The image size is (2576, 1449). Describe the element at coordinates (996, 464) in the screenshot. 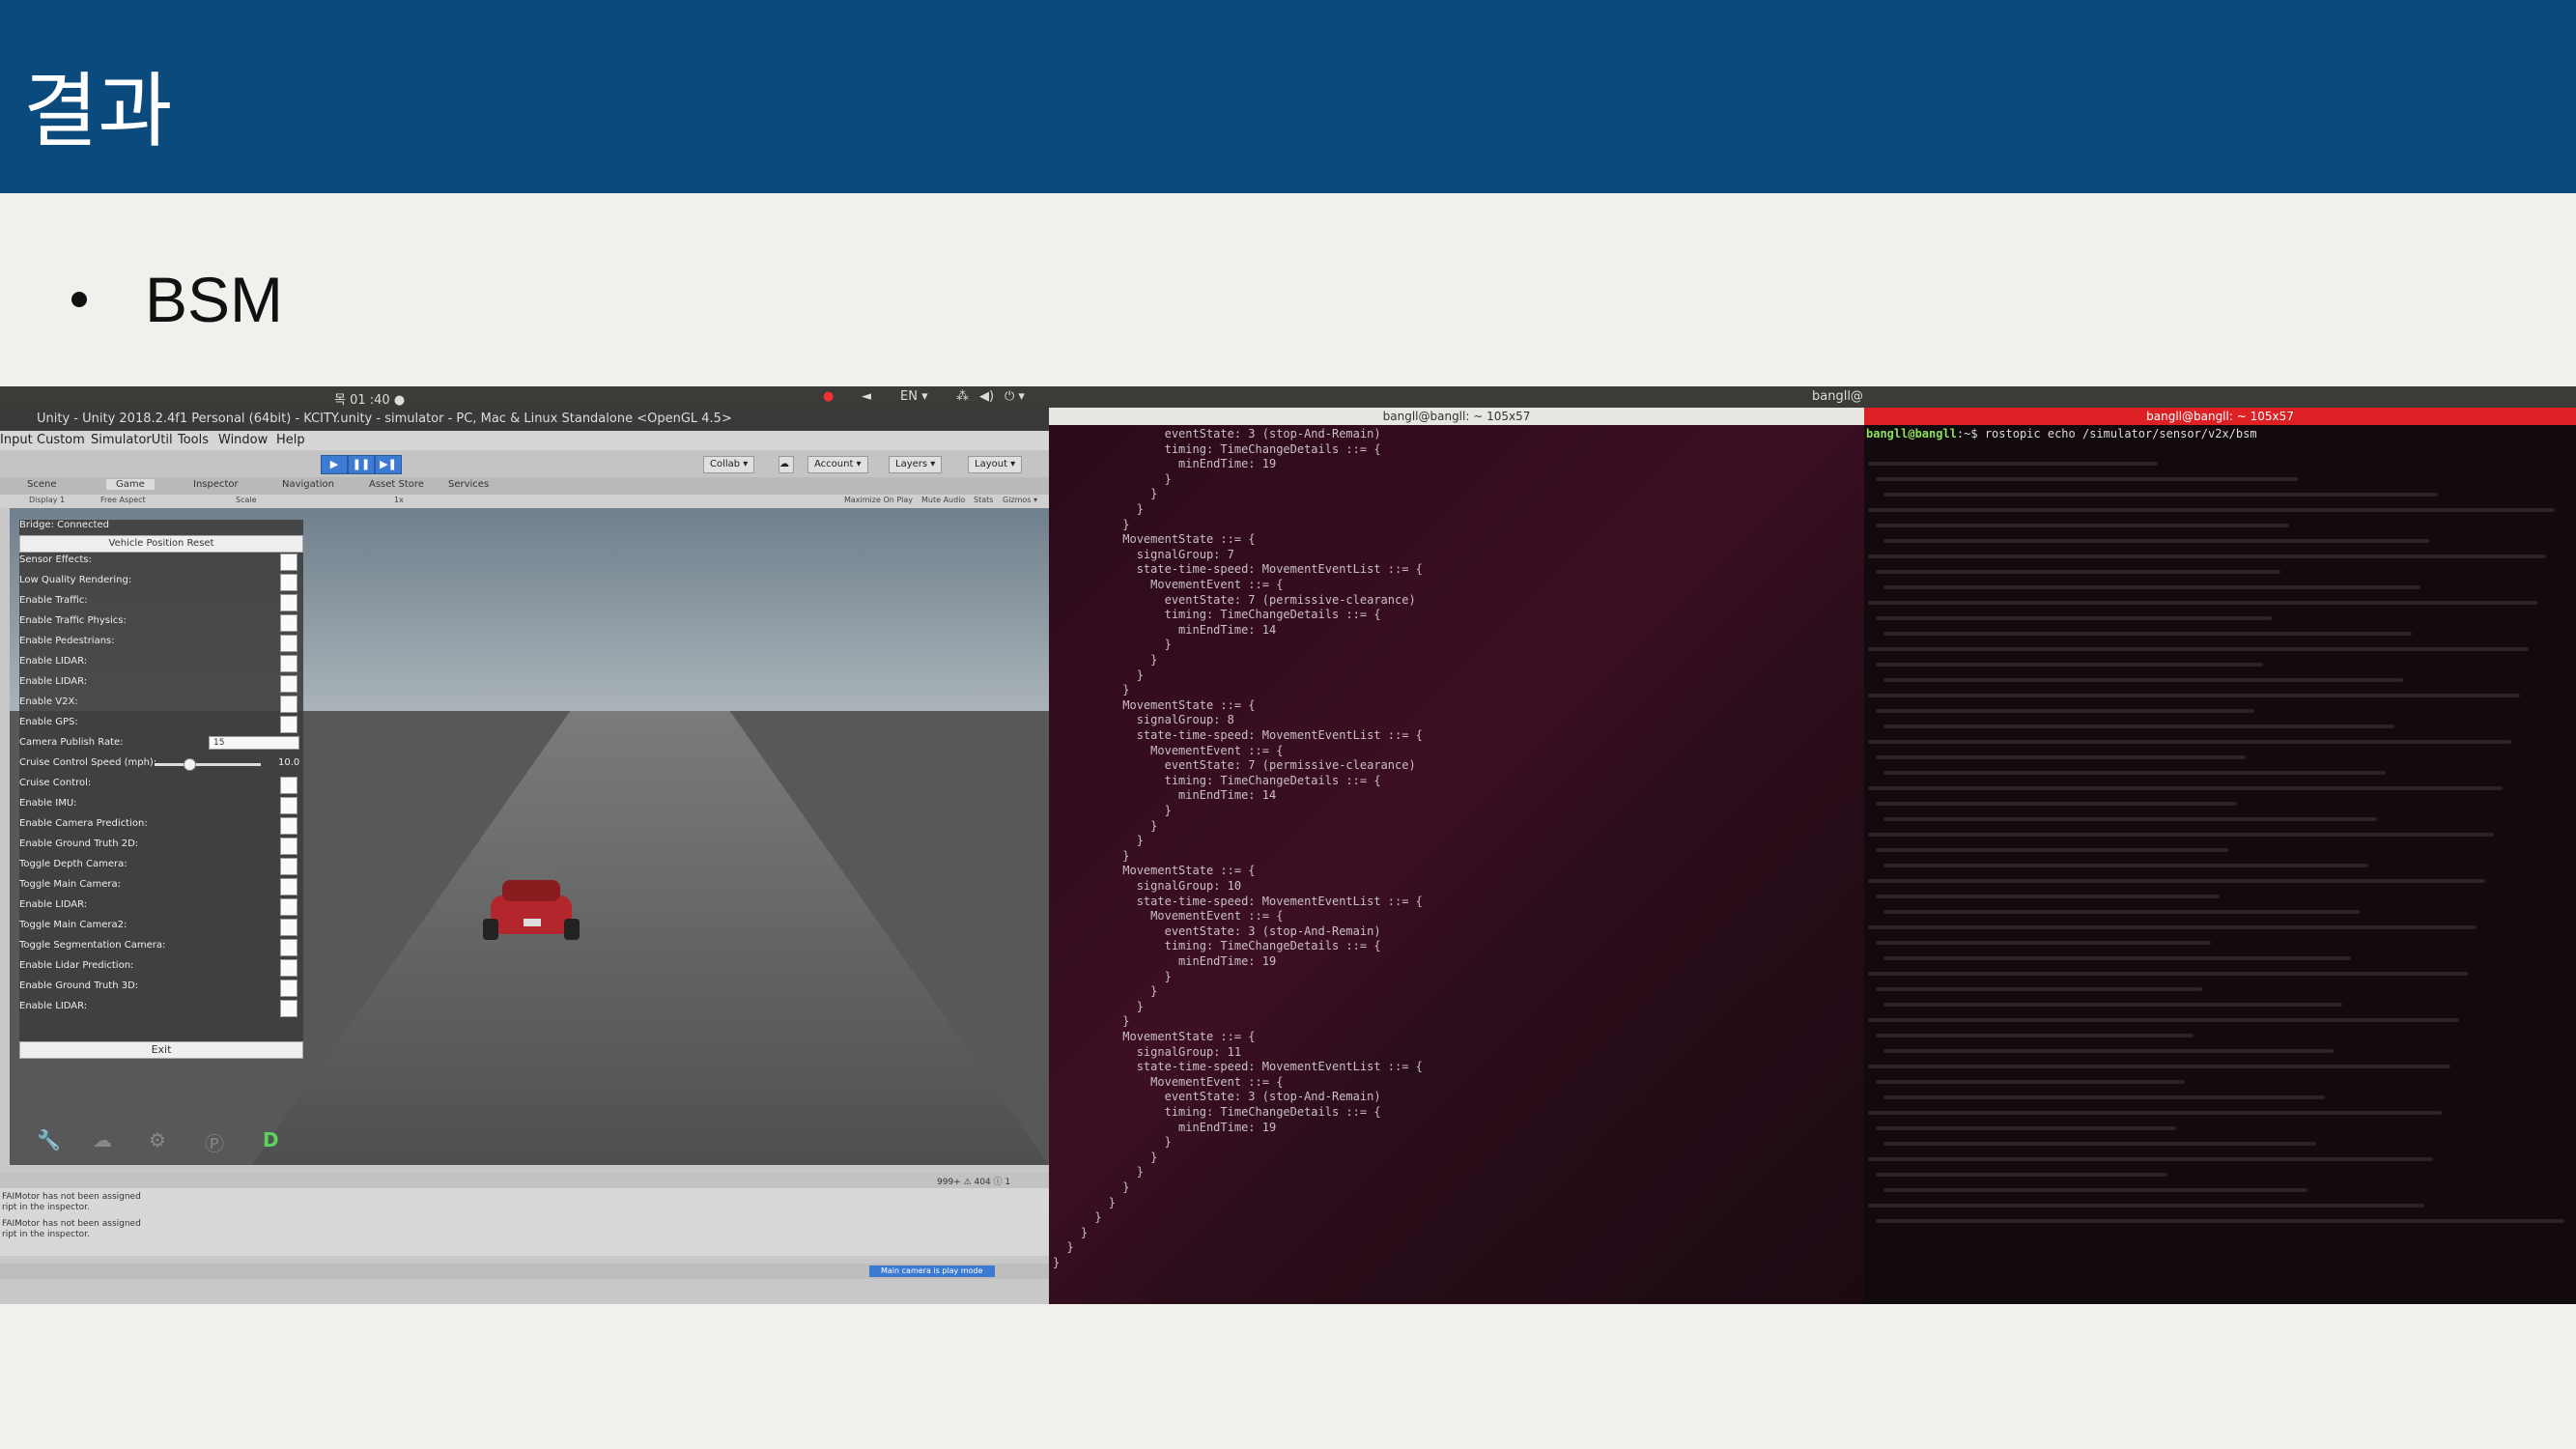

I see `layout-button: Layout ▾` at that location.